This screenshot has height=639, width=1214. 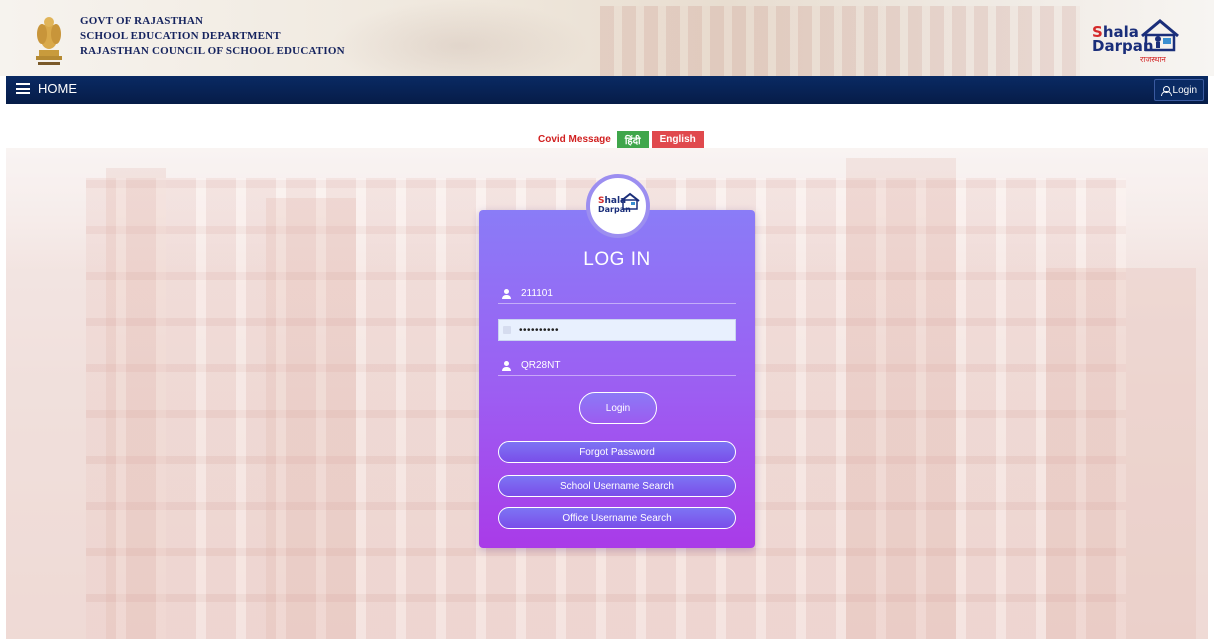 What do you see at coordinates (632, 139) in the screenshot?
I see `covid-hindi-button: हिंदी` at bounding box center [632, 139].